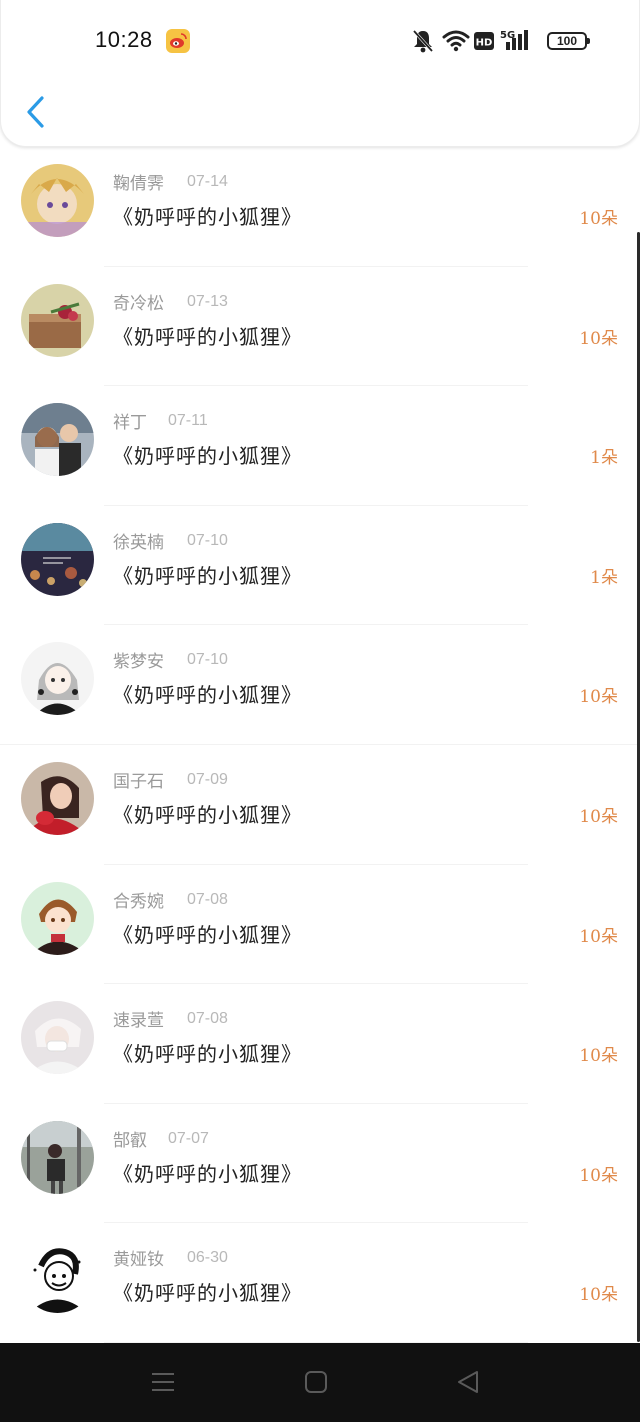 Image resolution: width=640 pixels, height=1422 pixels. Describe the element at coordinates (138, 781) in the screenshot. I see `user-name: 国子石` at that location.